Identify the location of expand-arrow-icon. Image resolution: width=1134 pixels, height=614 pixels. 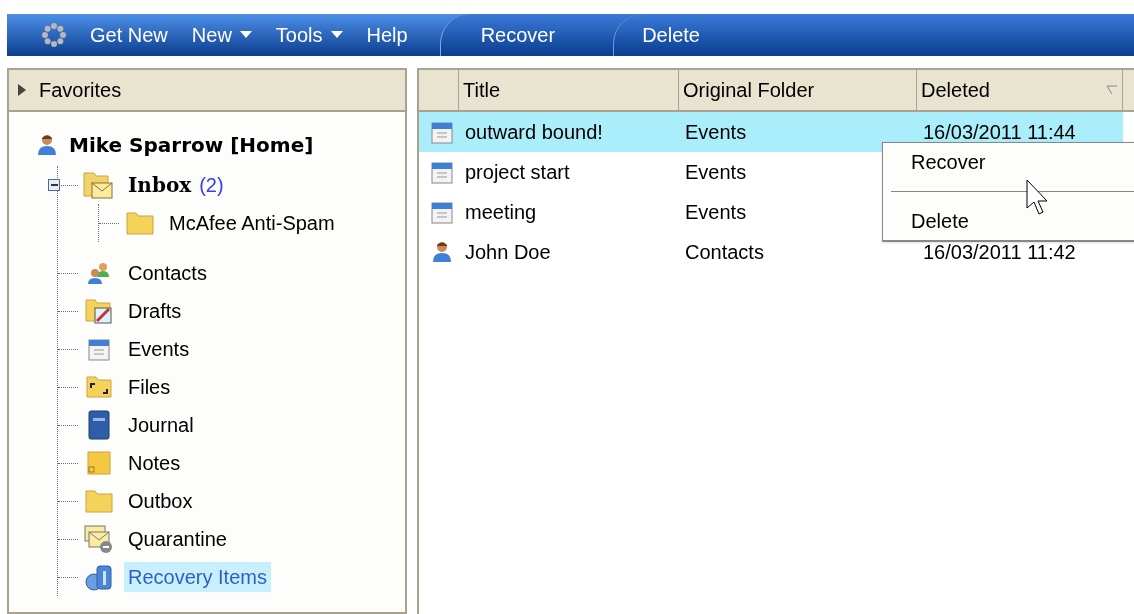
(22, 90).